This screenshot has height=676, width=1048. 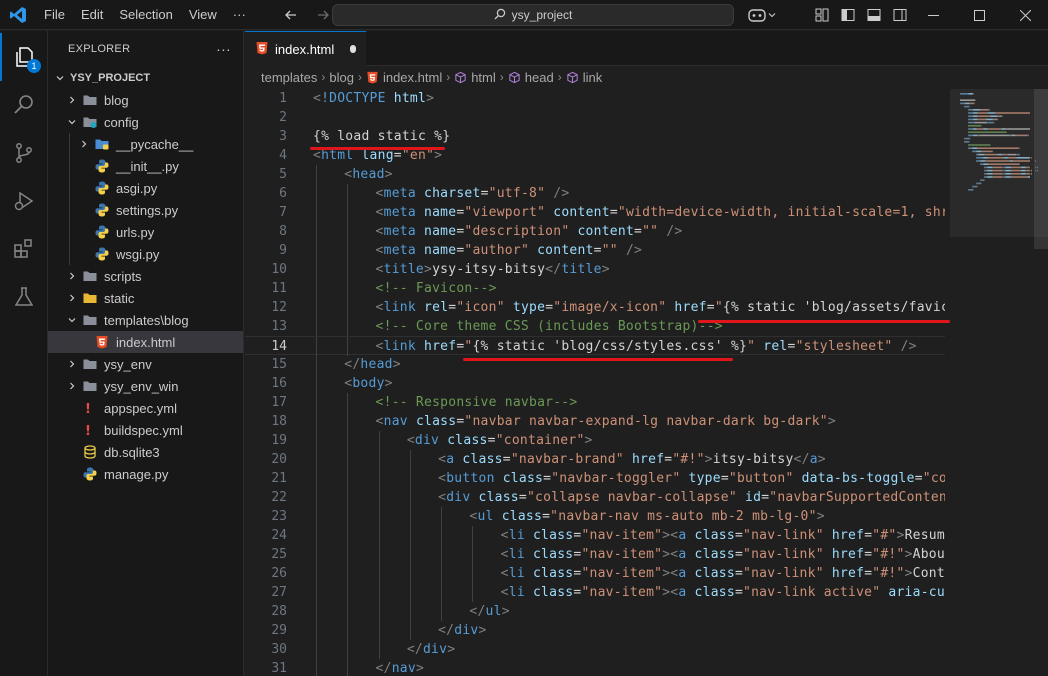 What do you see at coordinates (505, 212) in the screenshot?
I see `code-token: "viewport"` at bounding box center [505, 212].